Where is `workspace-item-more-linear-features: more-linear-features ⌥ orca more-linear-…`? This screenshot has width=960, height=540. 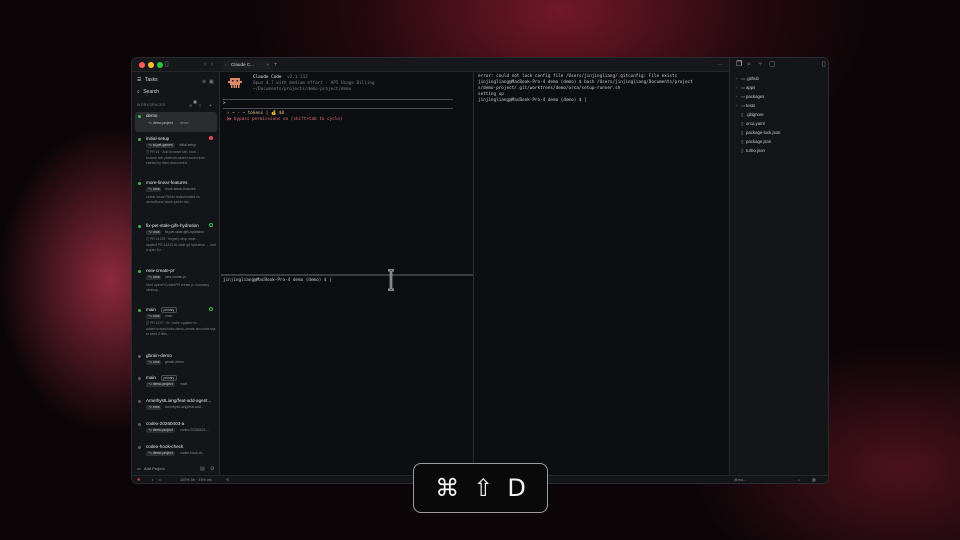
workspace-item-more-linear-features: more-linear-features ⌥ orca more-linear-… is located at coordinates (176, 194).